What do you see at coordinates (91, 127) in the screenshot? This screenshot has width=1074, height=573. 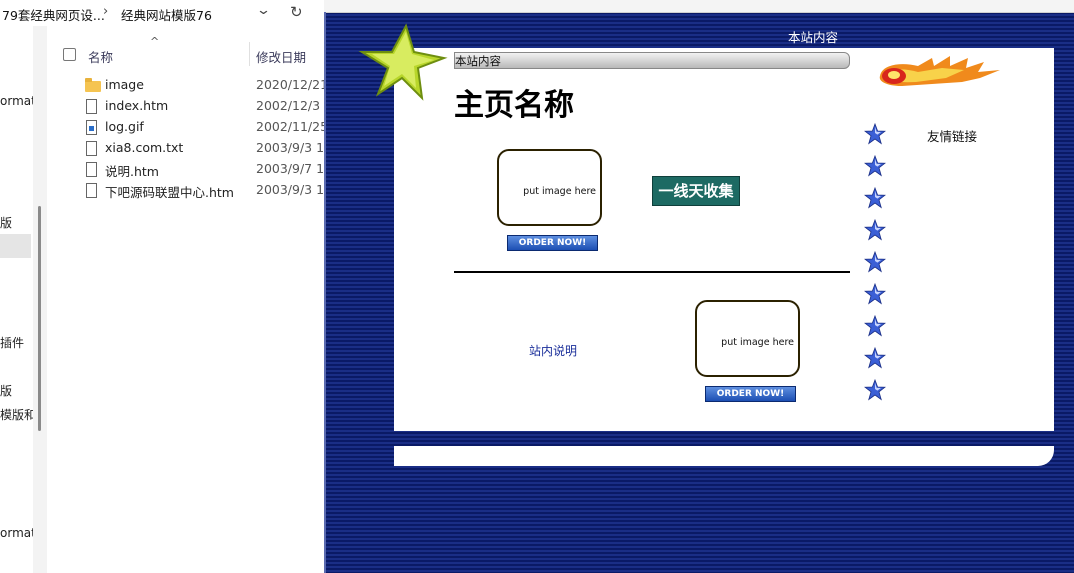 I see `image-file-icon` at bounding box center [91, 127].